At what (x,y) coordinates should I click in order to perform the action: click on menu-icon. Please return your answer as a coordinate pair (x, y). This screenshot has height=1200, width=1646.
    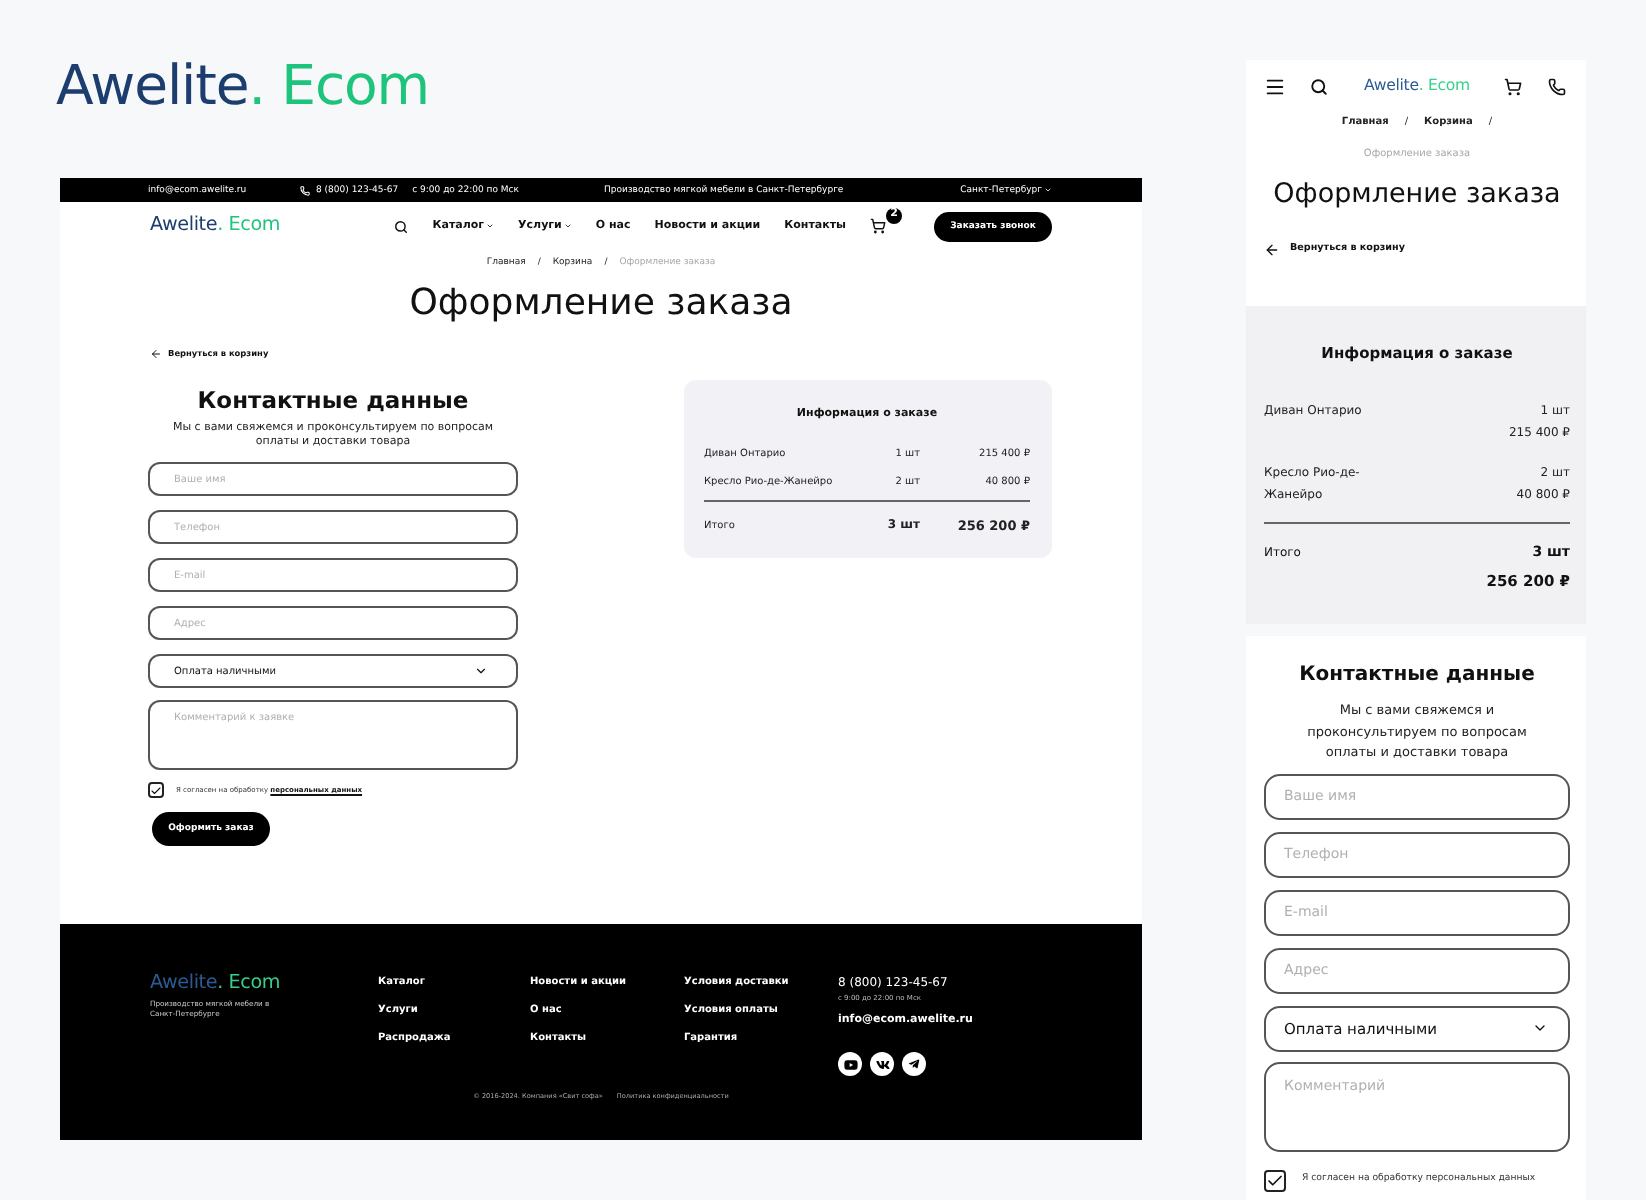
    Looking at the image, I should click on (1275, 87).